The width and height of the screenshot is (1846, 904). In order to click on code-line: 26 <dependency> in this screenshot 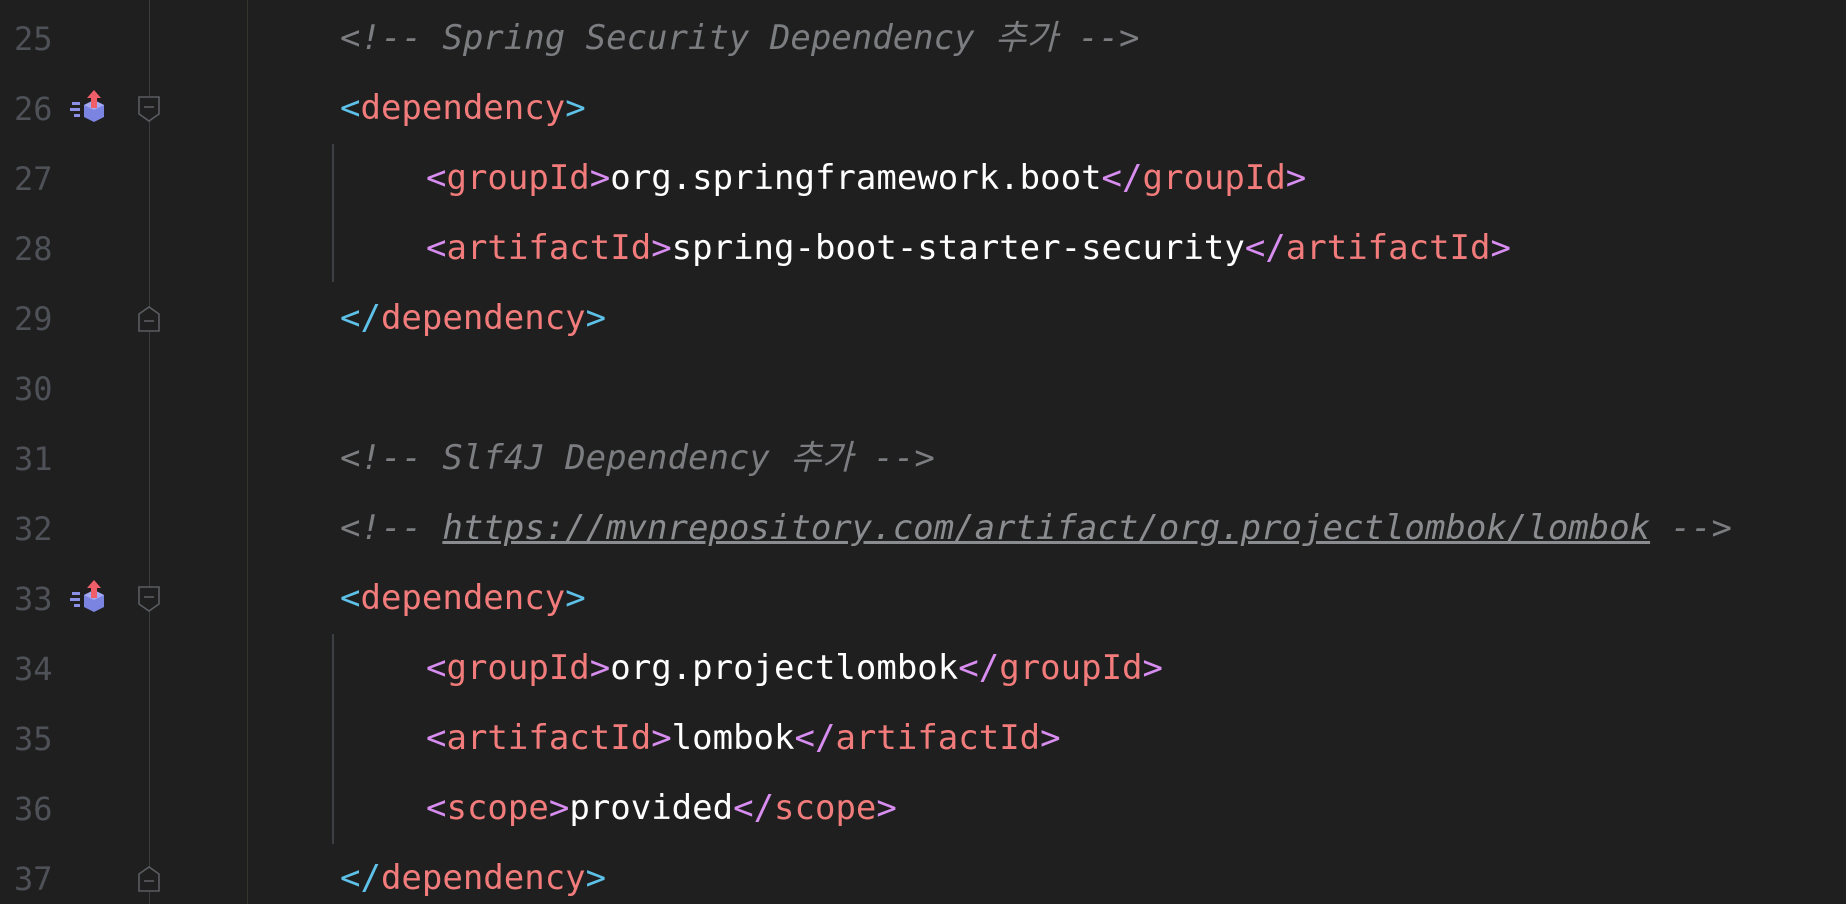, I will do `click(923, 109)`.